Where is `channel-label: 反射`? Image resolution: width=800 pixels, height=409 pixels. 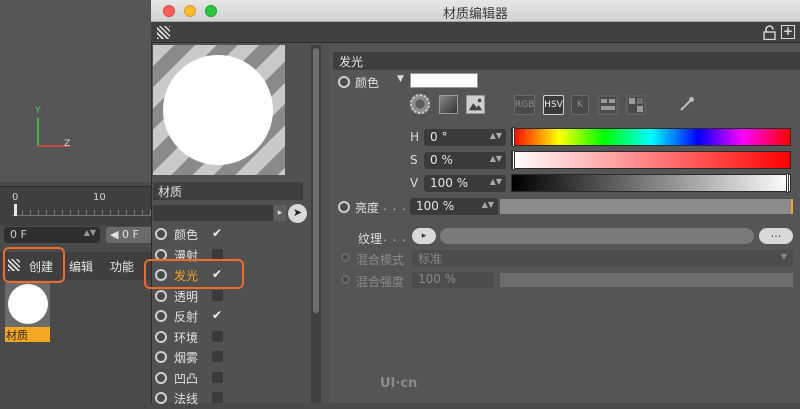 channel-label: 反射 is located at coordinates (186, 316).